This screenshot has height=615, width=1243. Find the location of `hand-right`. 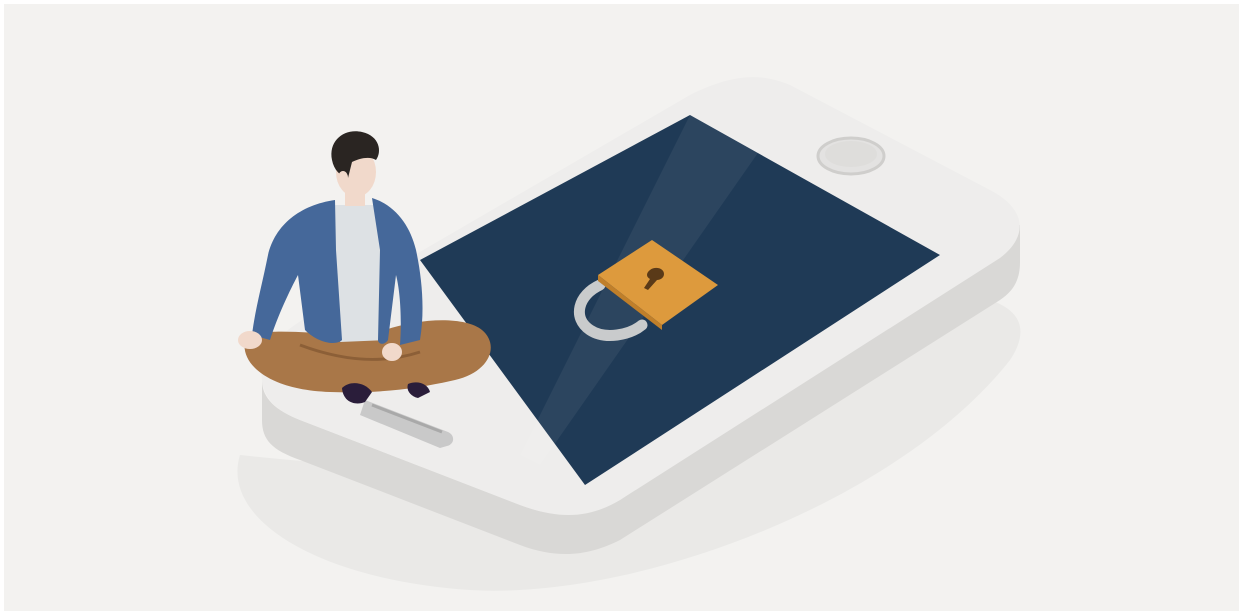

hand-right is located at coordinates (392, 352).